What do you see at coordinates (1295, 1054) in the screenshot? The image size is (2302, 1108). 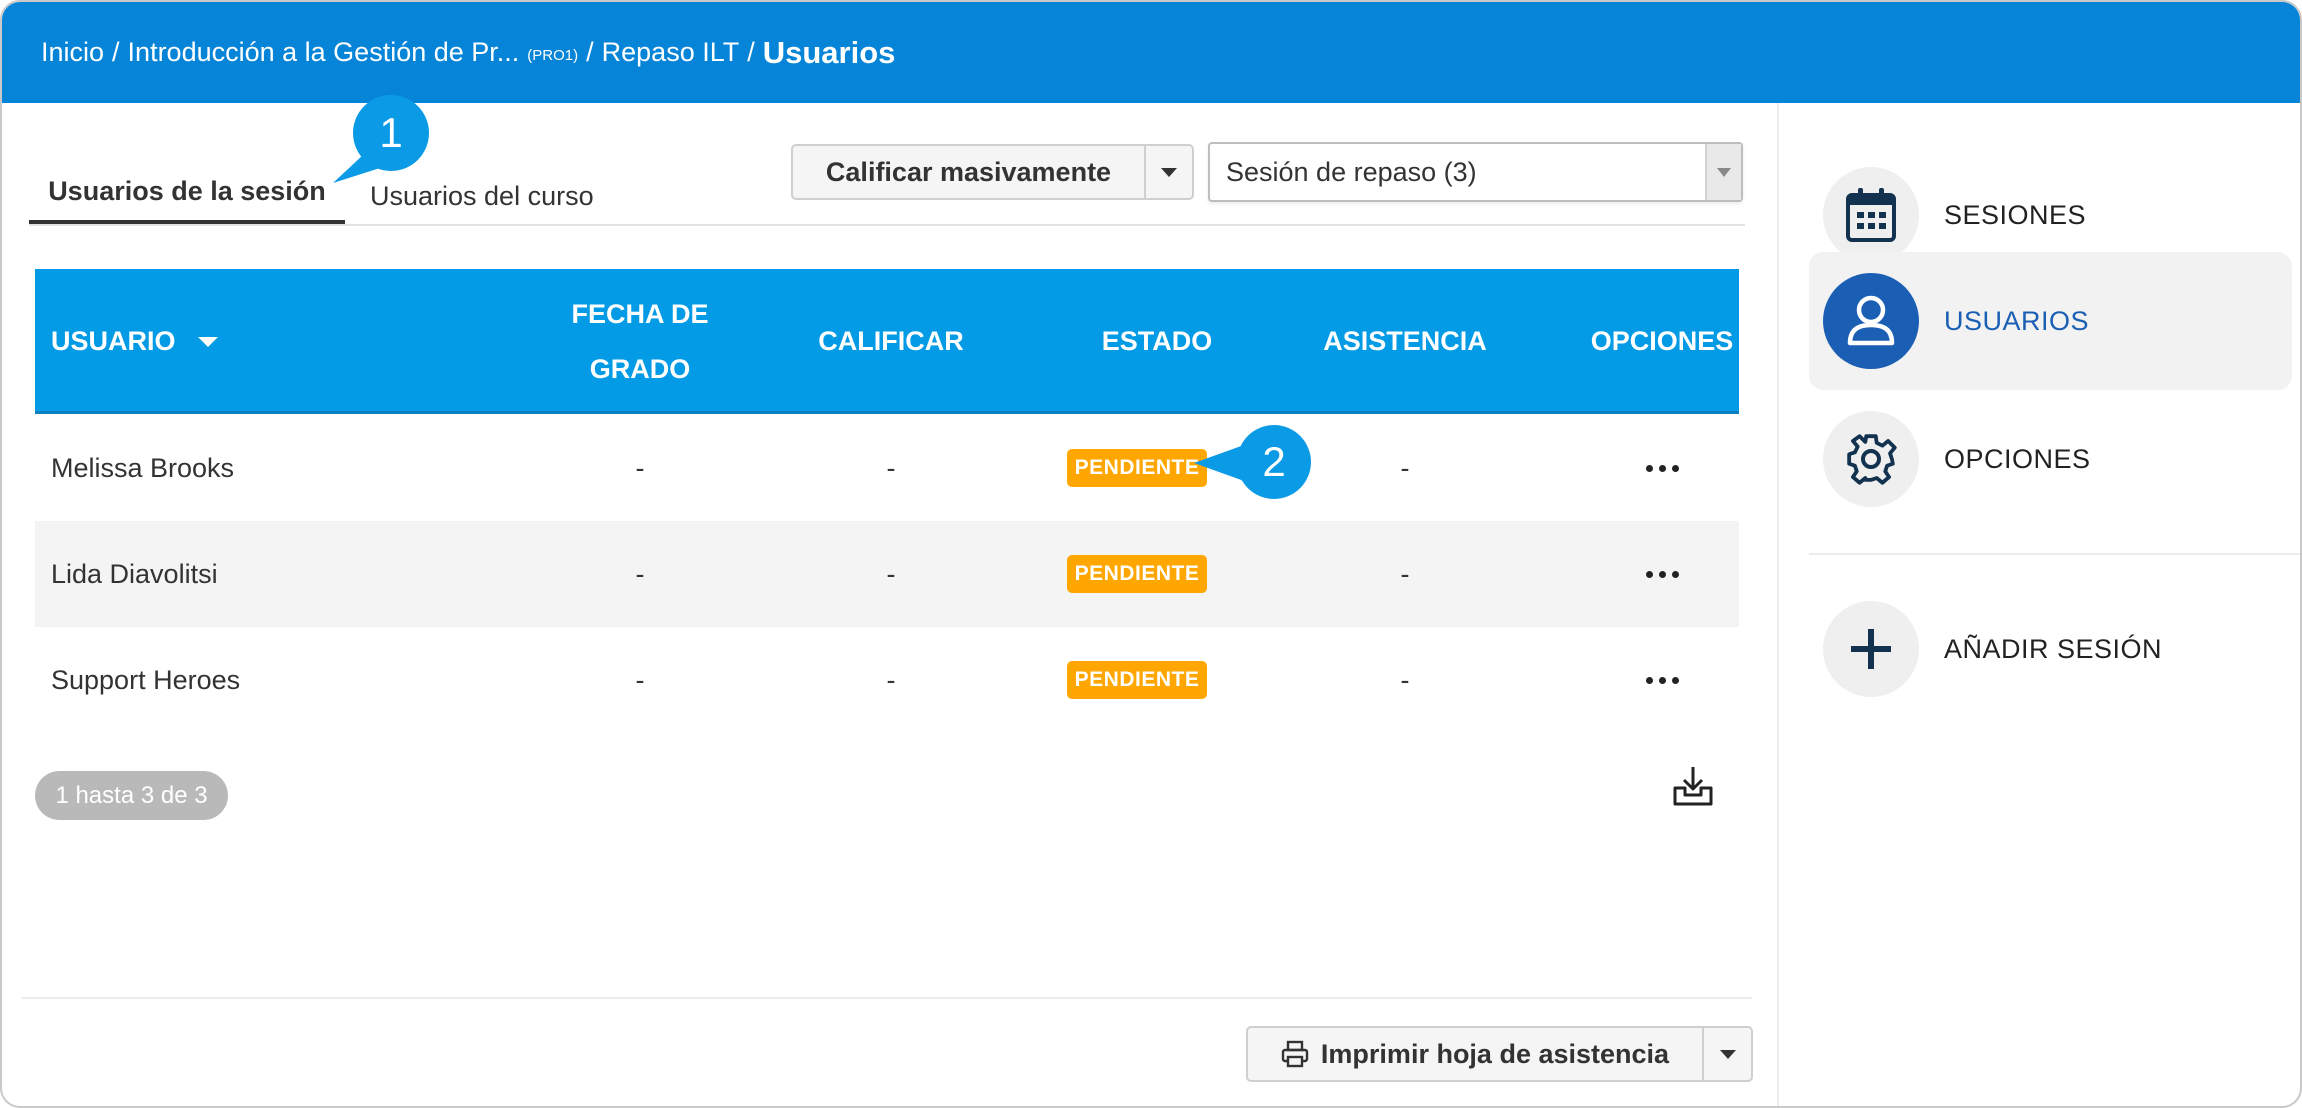 I see `printer-icon` at bounding box center [1295, 1054].